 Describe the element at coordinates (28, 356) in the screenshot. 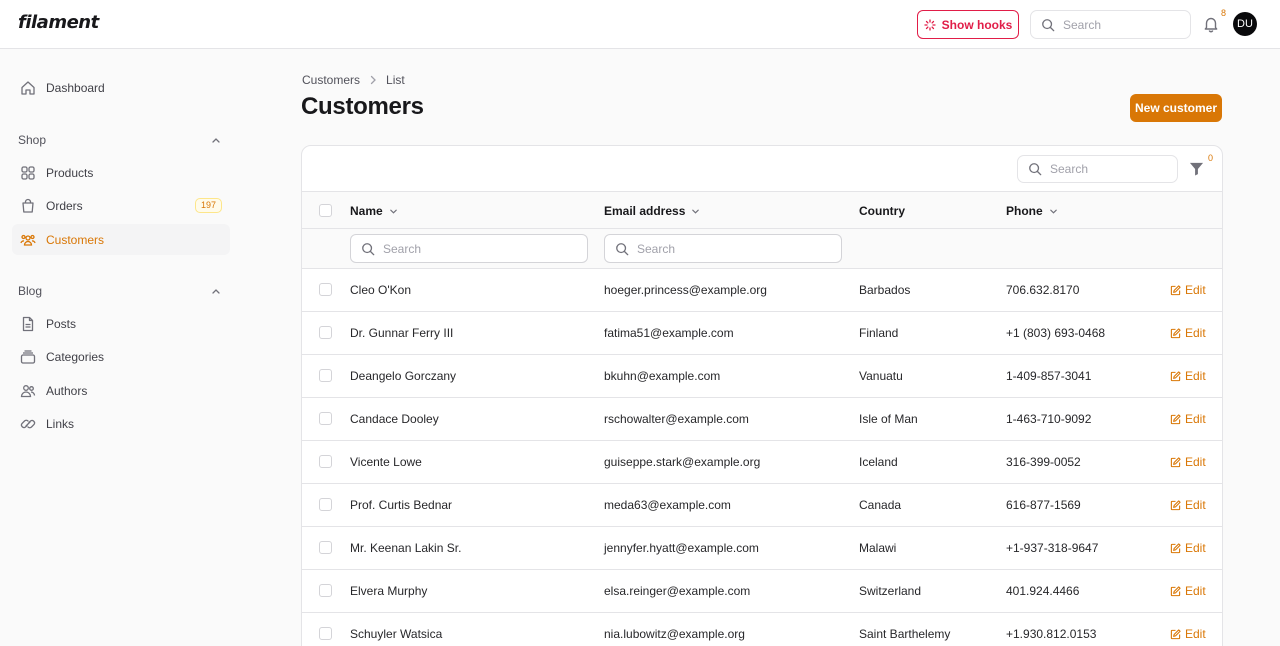

I see `categories-icon` at that location.